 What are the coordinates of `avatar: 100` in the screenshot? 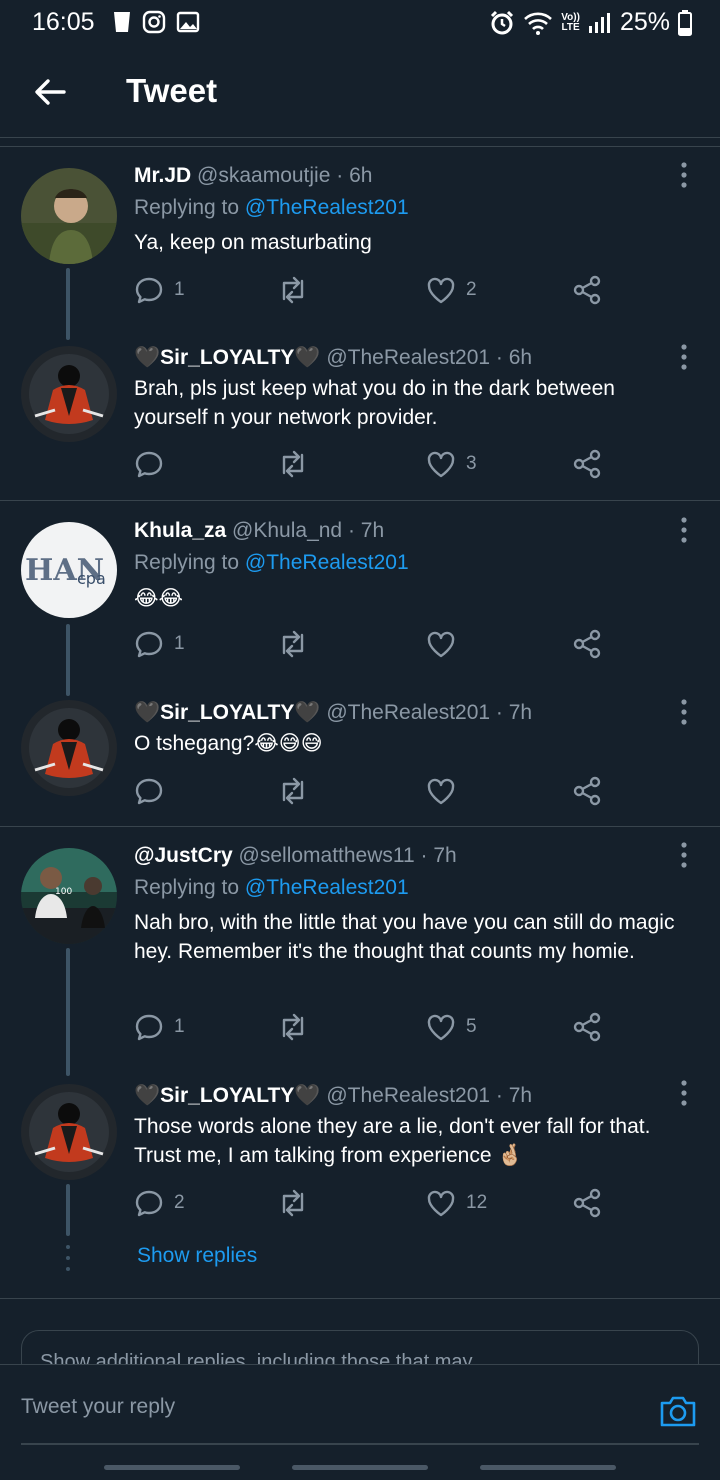 It's located at (69, 896).